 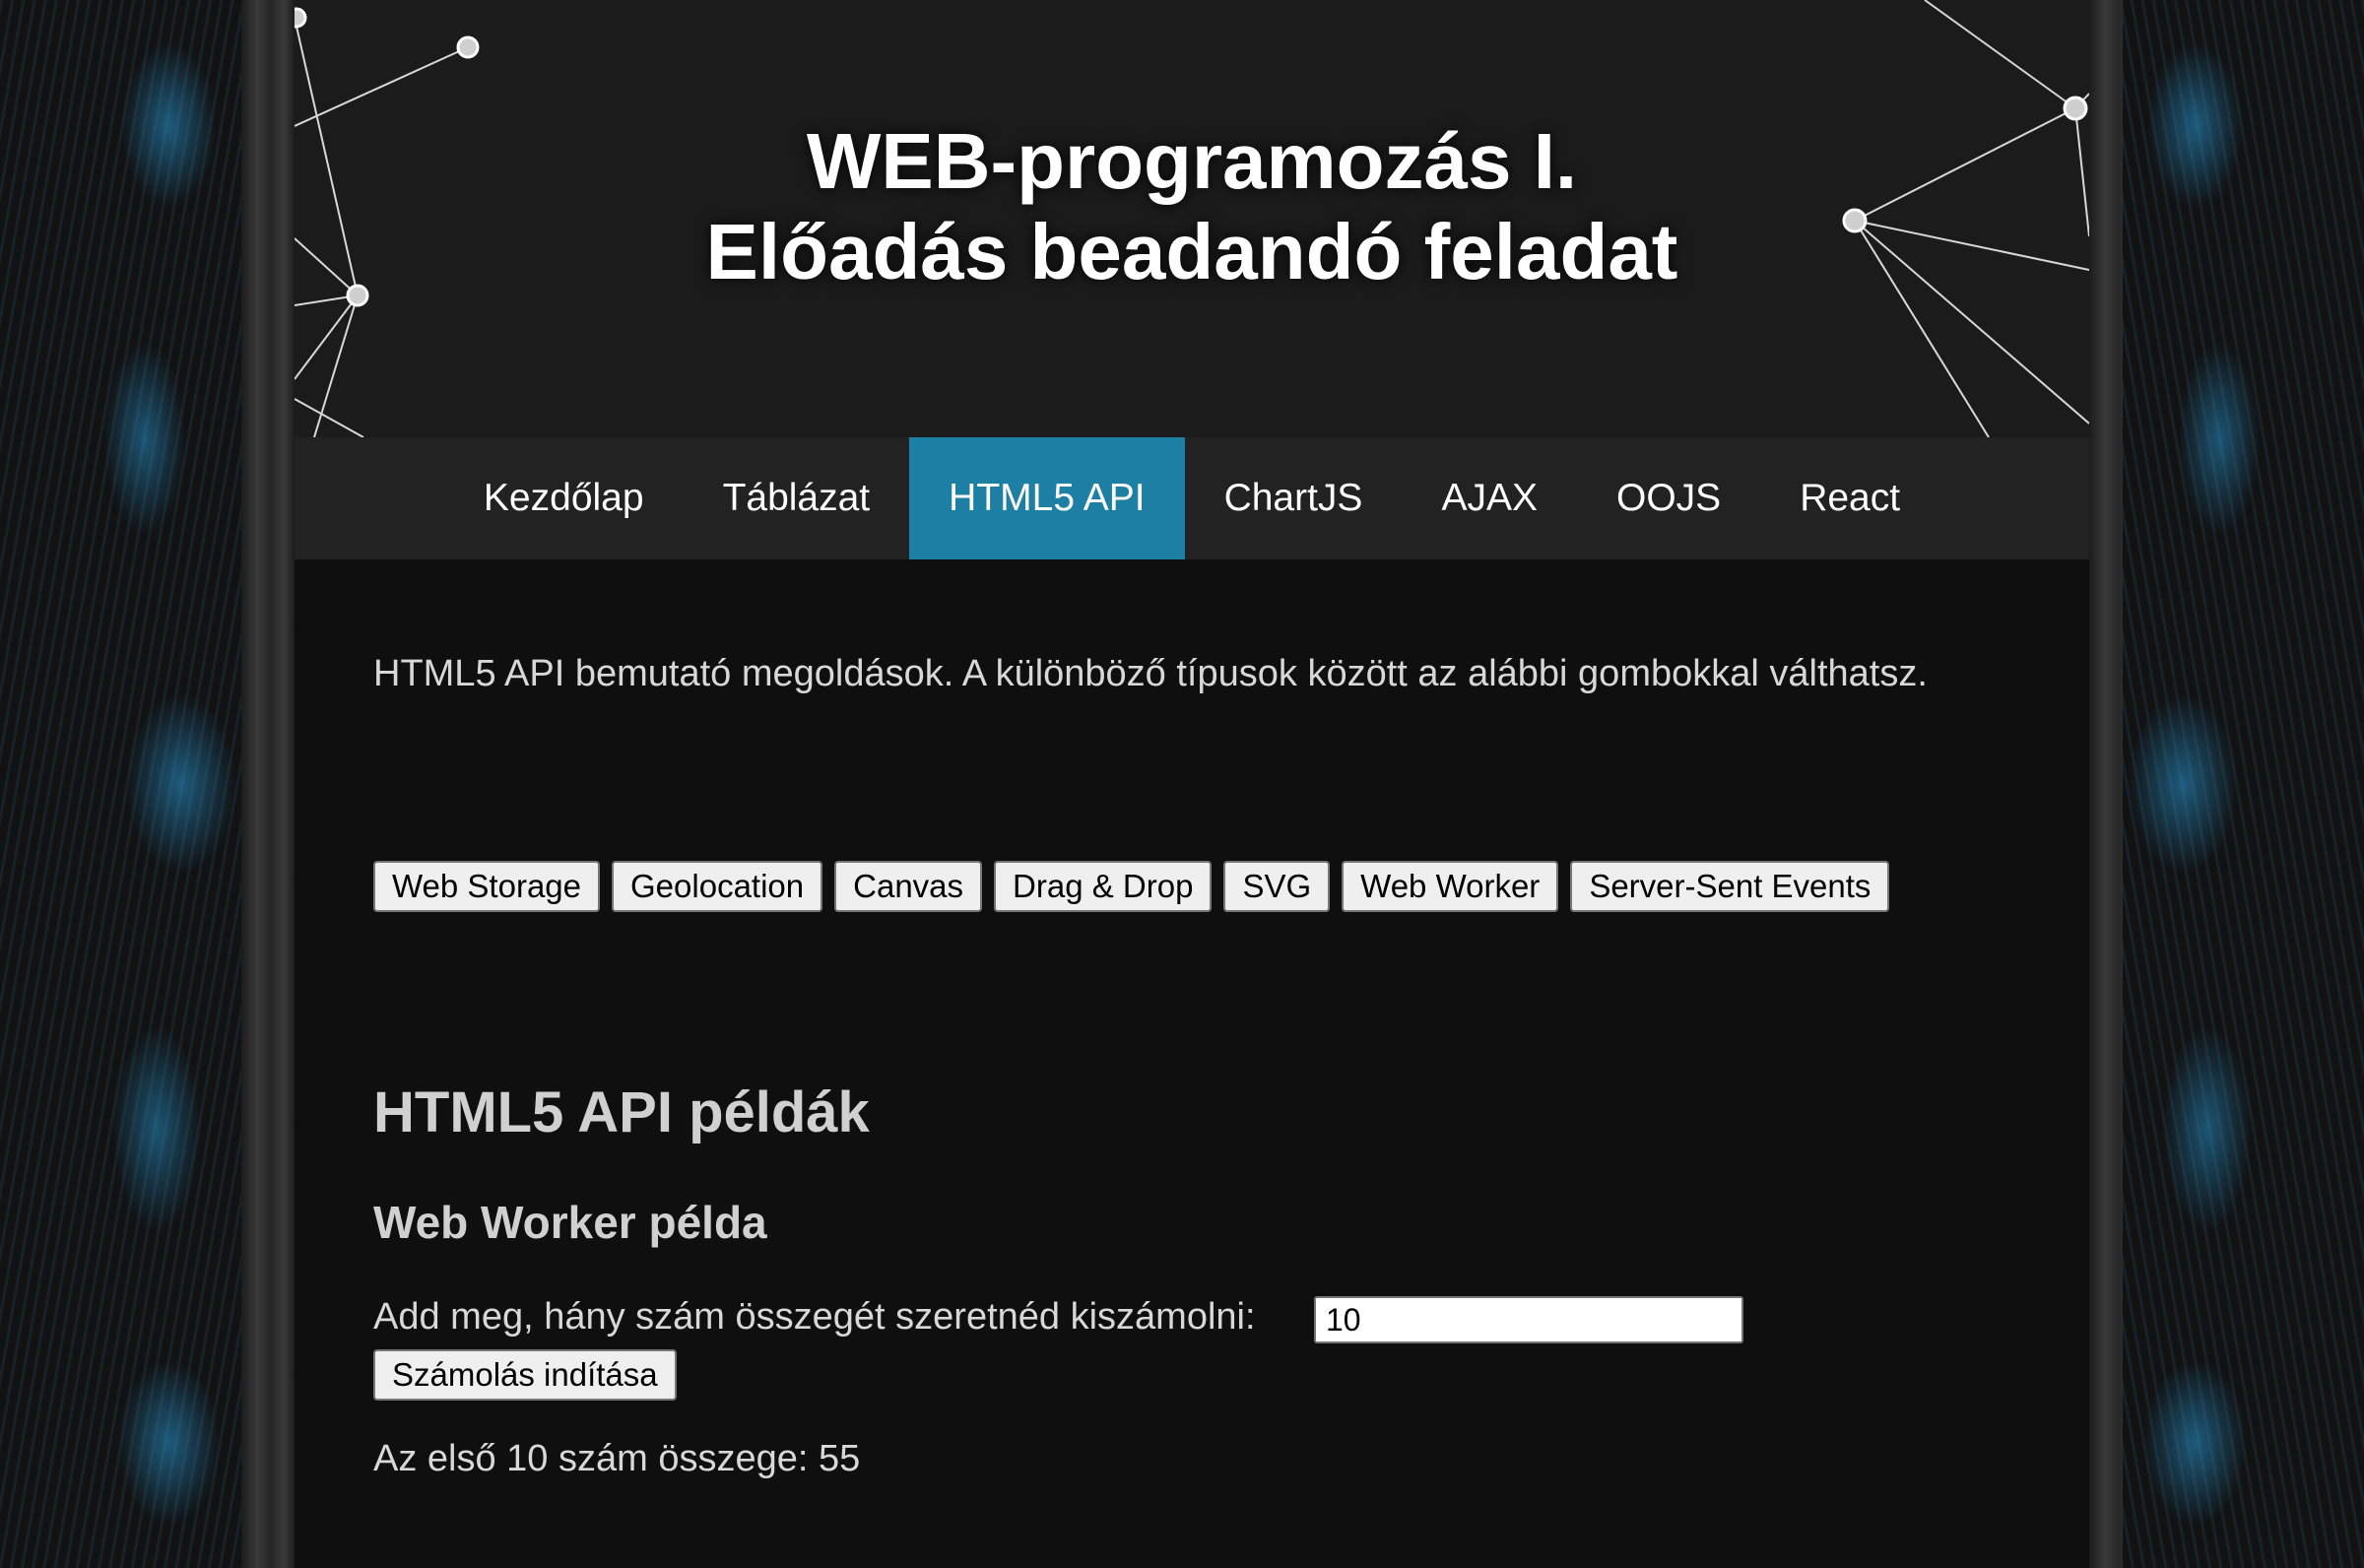 What do you see at coordinates (1668, 498) in the screenshot?
I see `nav-item-oojs: OOJS` at bounding box center [1668, 498].